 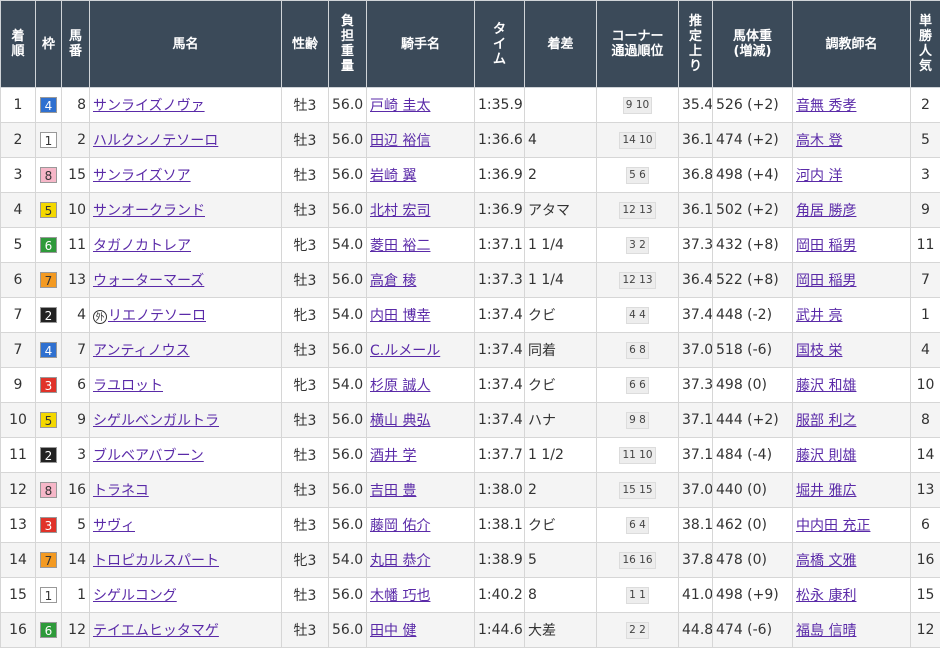 I want to click on trainer-link: 藤沢 則雄, so click(x=826, y=456).